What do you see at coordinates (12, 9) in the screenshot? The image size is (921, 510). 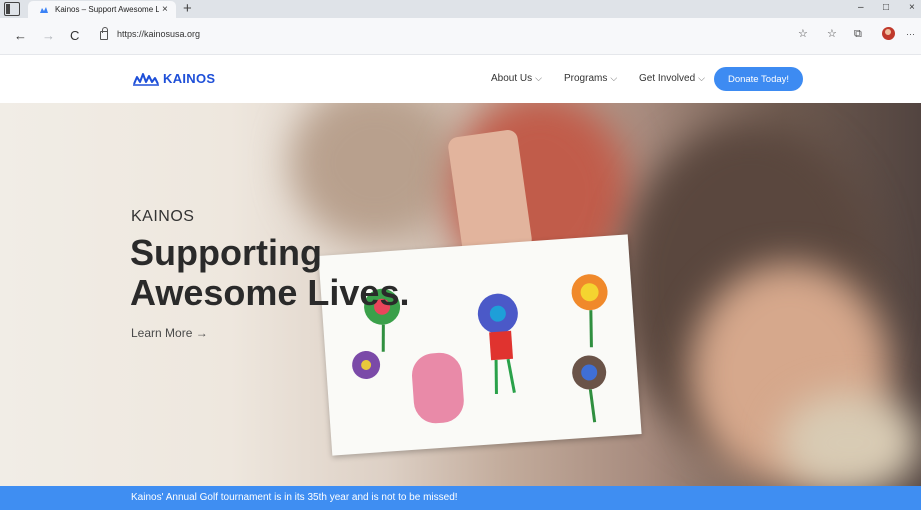 I see `tab-actions-icon` at bounding box center [12, 9].